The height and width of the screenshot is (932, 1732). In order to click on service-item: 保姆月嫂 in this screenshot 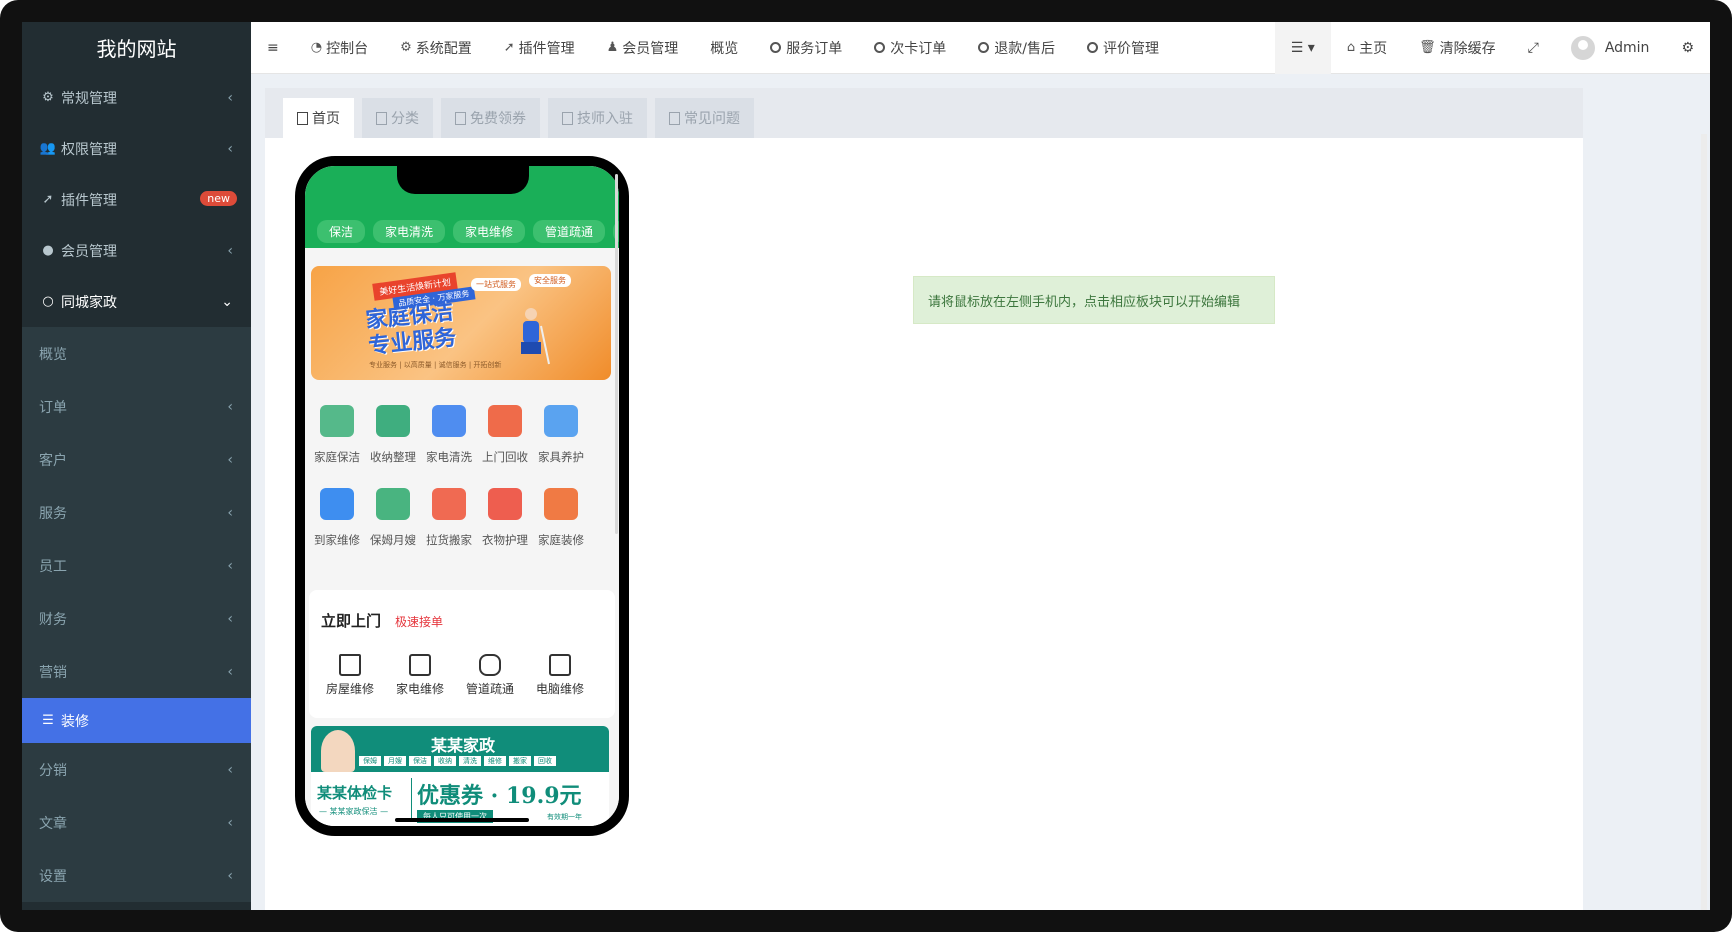, I will do `click(393, 512)`.